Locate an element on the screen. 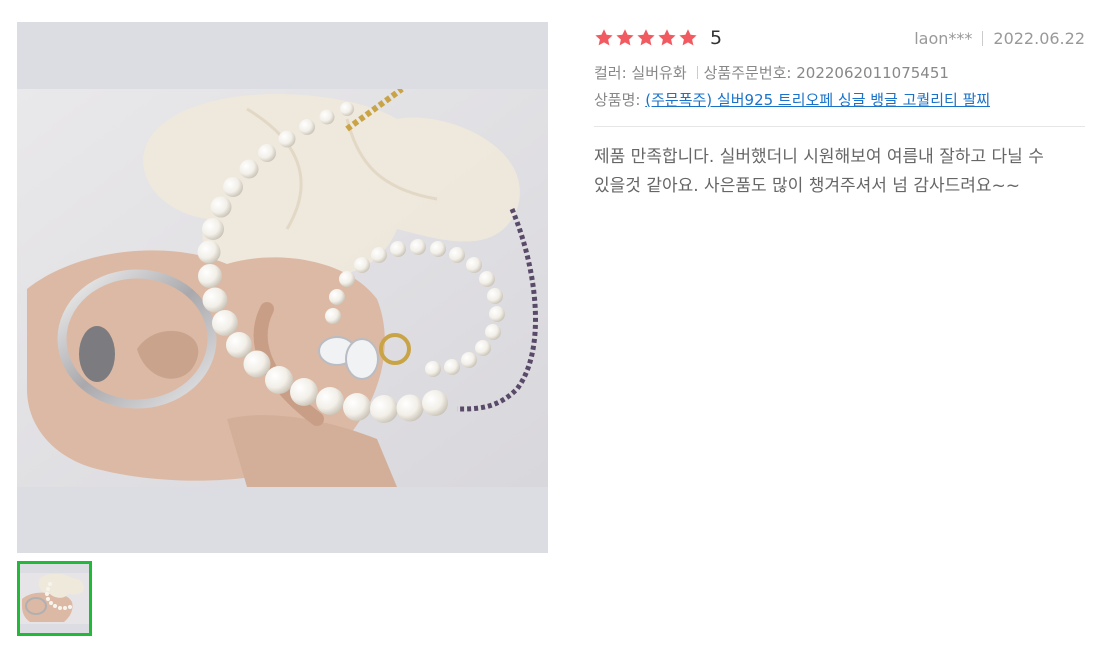 The width and height of the screenshot is (1108, 651). rating-score: 5 is located at coordinates (716, 38).